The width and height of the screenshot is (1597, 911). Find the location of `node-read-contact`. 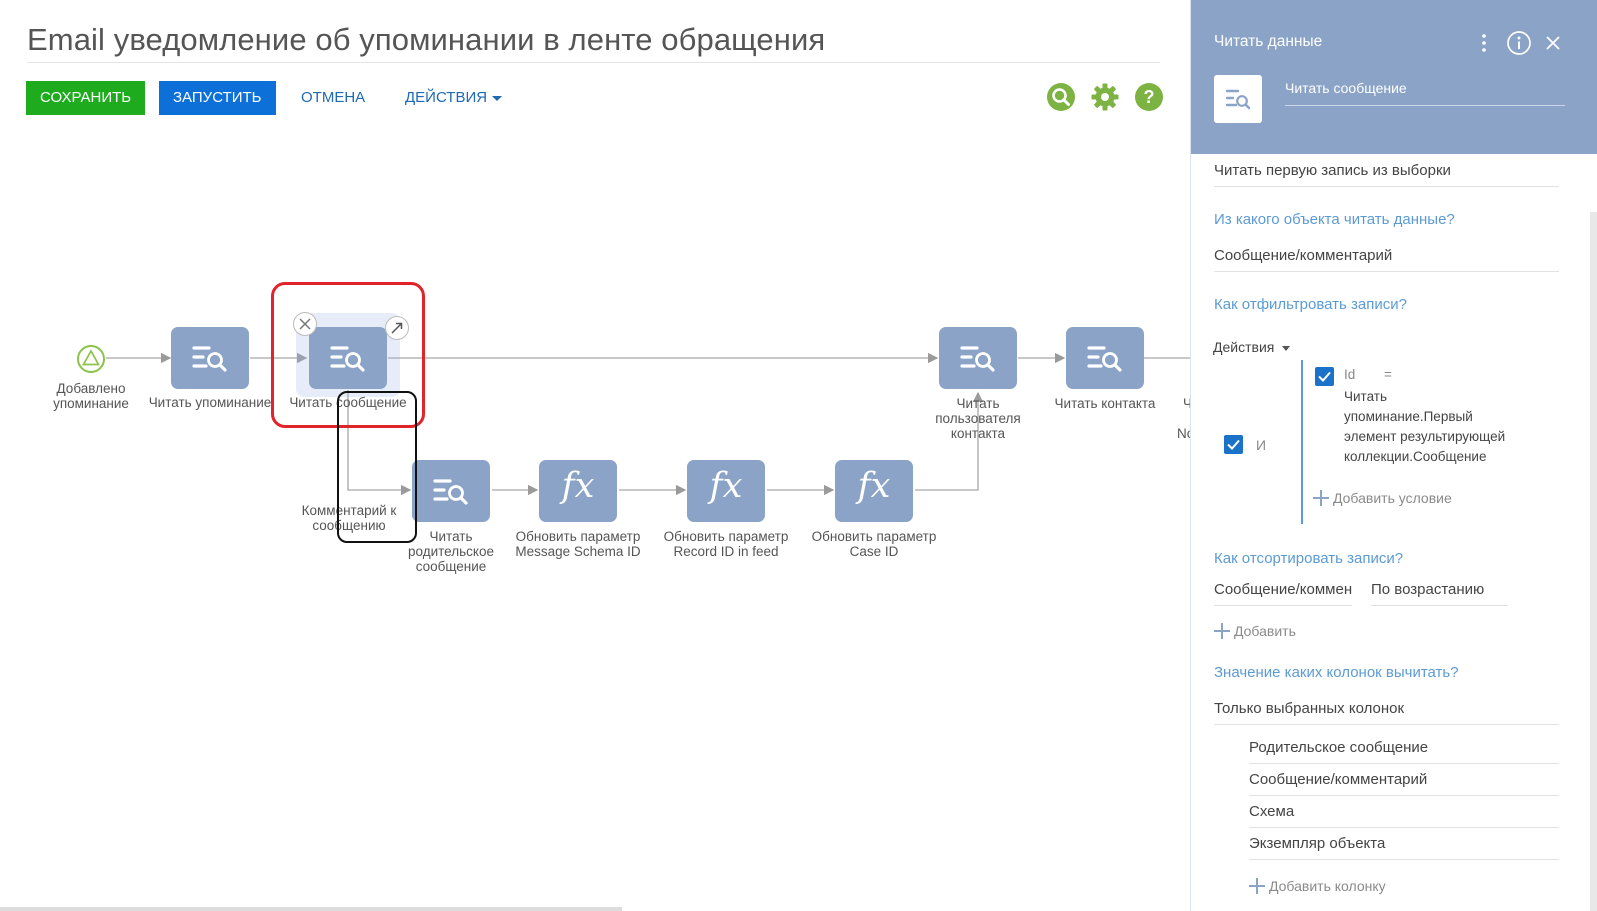

node-read-contact is located at coordinates (1105, 358).